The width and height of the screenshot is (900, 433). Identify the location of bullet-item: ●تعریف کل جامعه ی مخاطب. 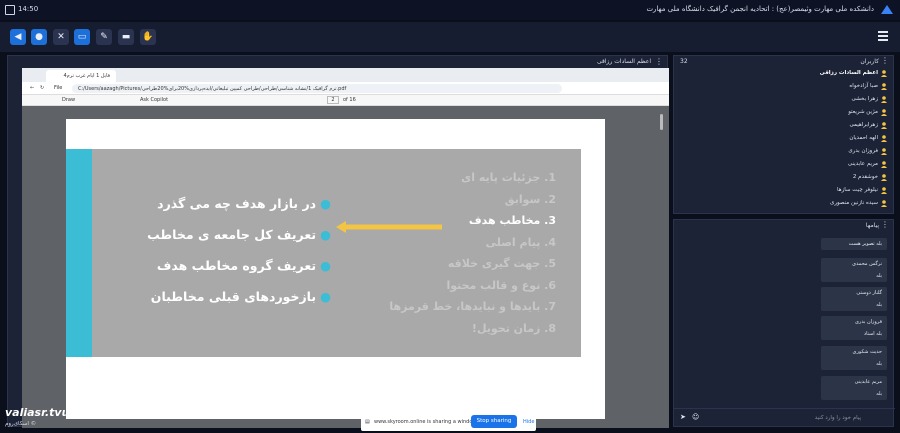
(239, 234).